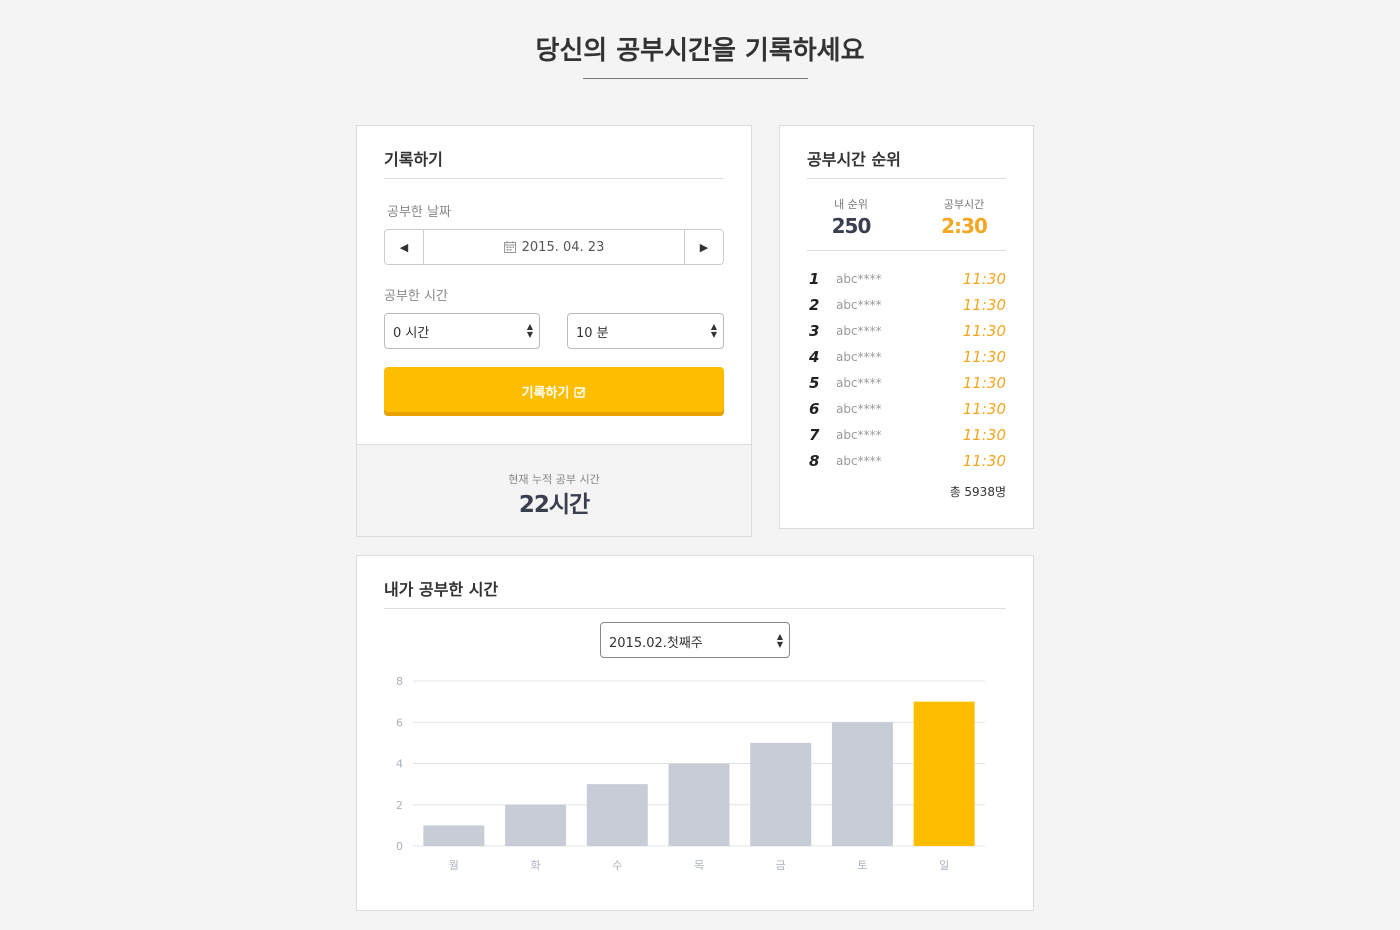 Image resolution: width=1400 pixels, height=930 pixels. I want to click on submit-label: 기록하기, so click(545, 393).